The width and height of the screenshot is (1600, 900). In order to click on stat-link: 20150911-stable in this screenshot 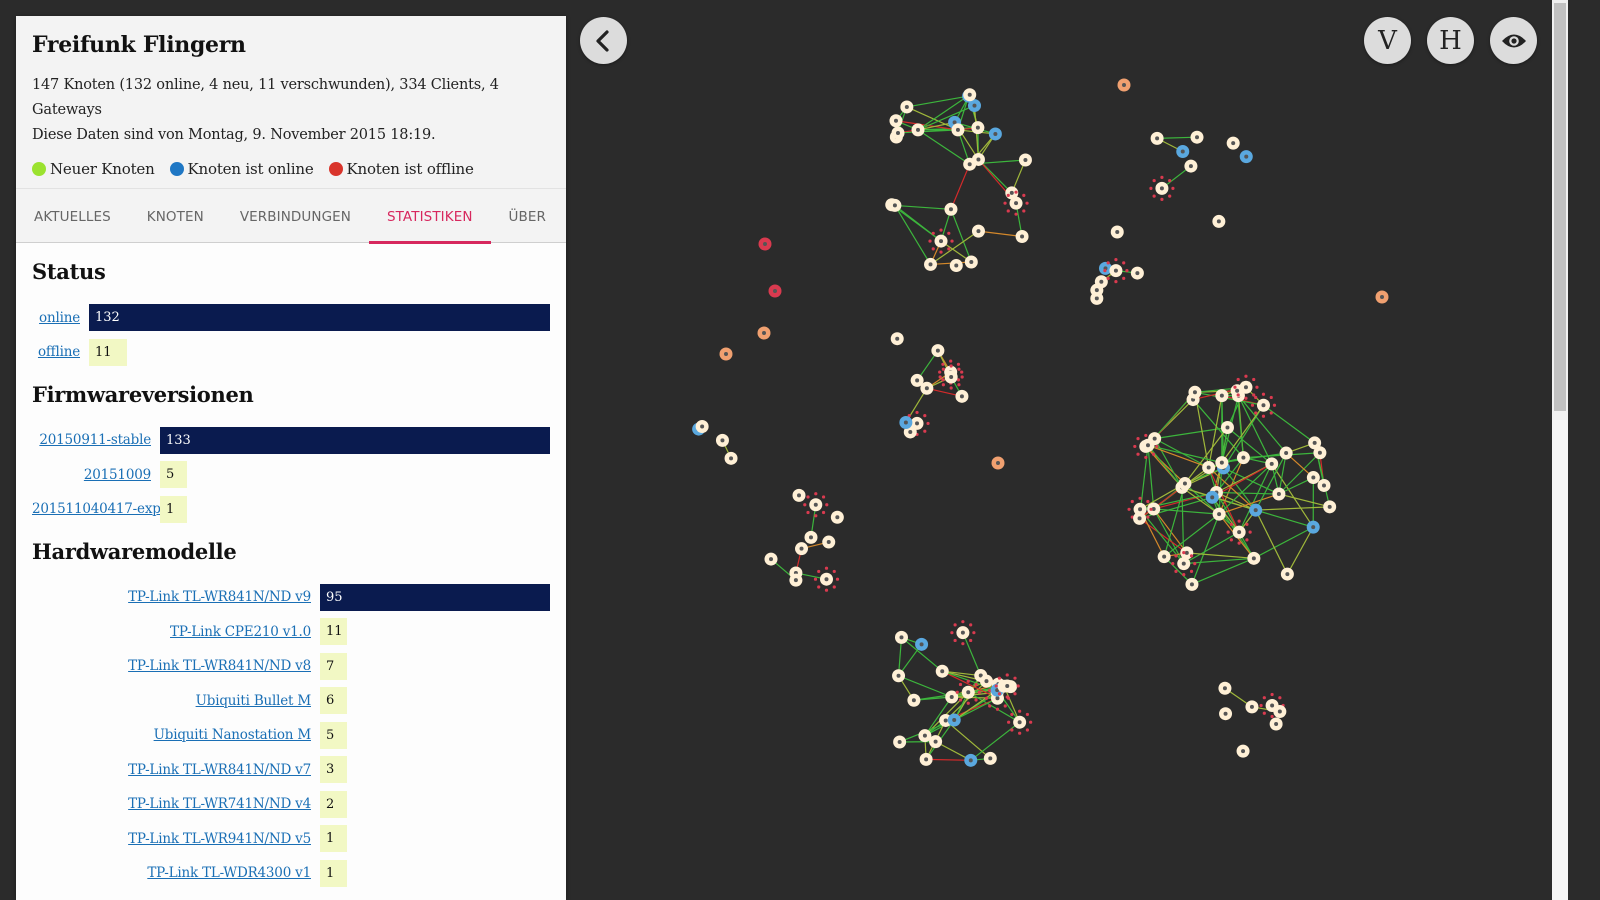, I will do `click(96, 440)`.